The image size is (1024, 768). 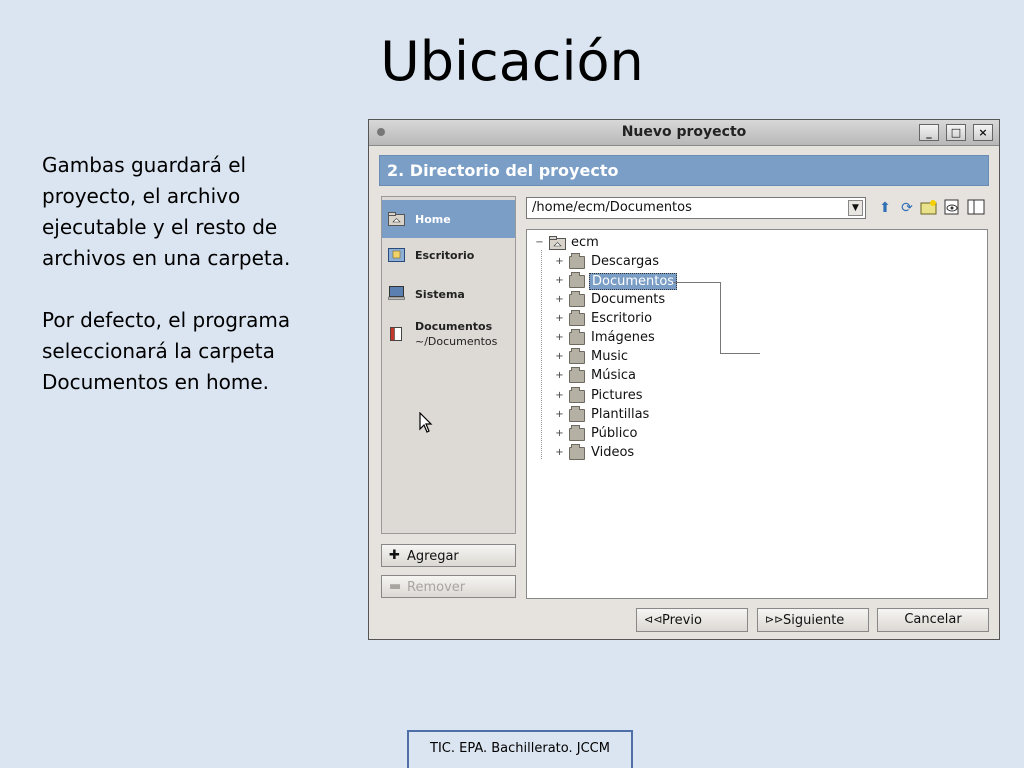 What do you see at coordinates (440, 294) in the screenshot?
I see `places-item-label: Sistema` at bounding box center [440, 294].